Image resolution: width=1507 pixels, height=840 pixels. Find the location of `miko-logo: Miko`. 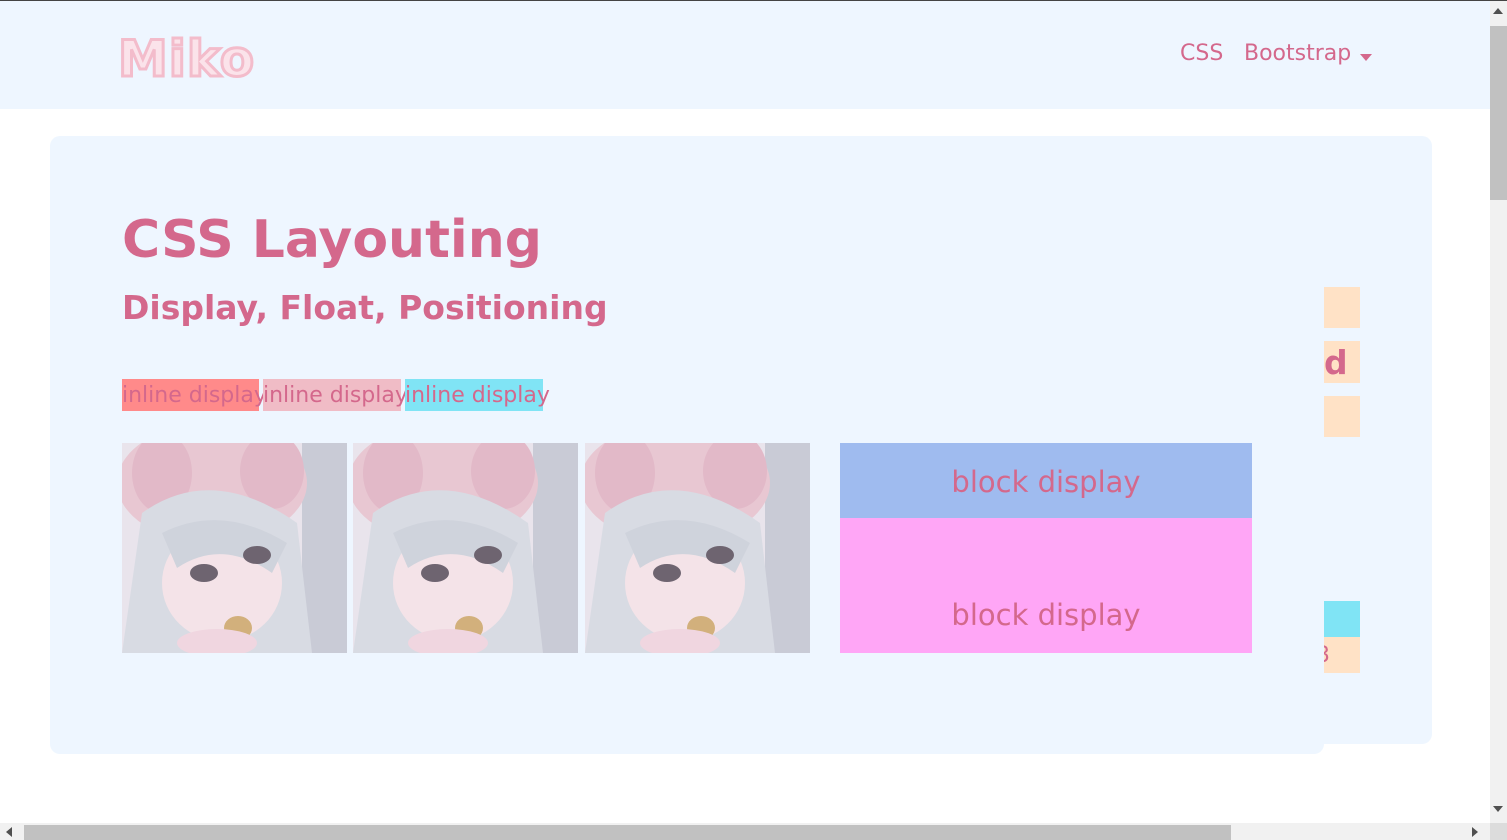

miko-logo: Miko is located at coordinates (212, 59).